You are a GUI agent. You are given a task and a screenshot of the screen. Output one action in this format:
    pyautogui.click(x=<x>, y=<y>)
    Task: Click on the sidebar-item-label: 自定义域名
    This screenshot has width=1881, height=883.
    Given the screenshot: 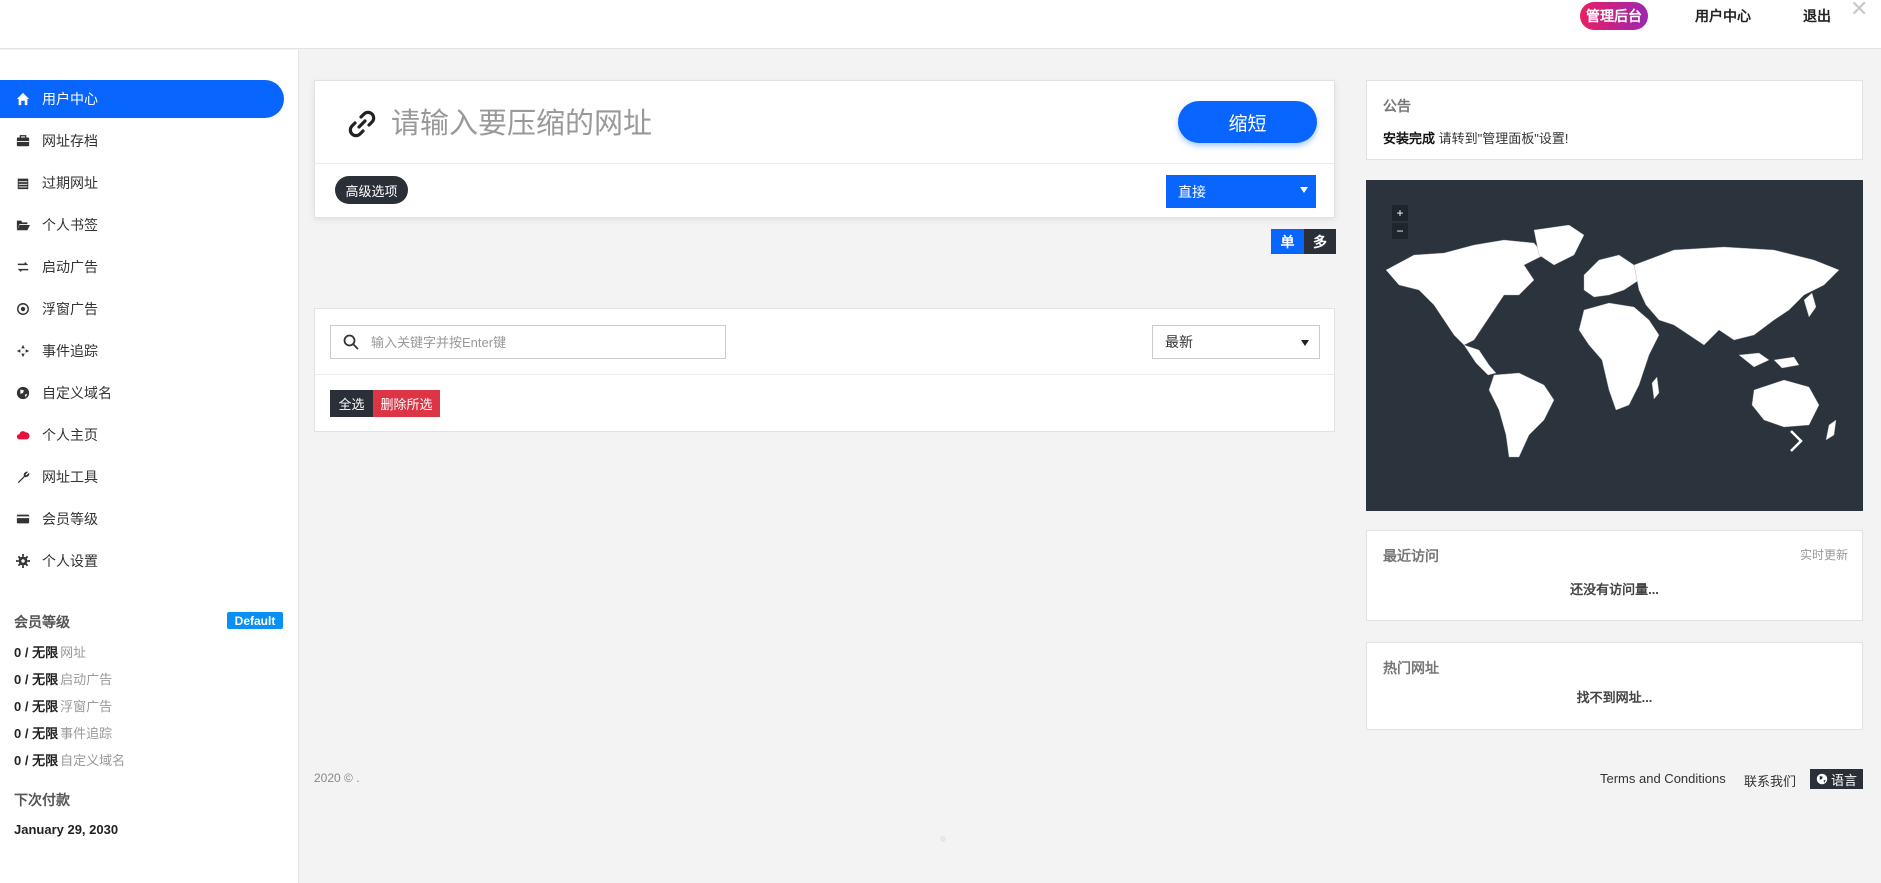 What is the action you would take?
    pyautogui.click(x=77, y=393)
    